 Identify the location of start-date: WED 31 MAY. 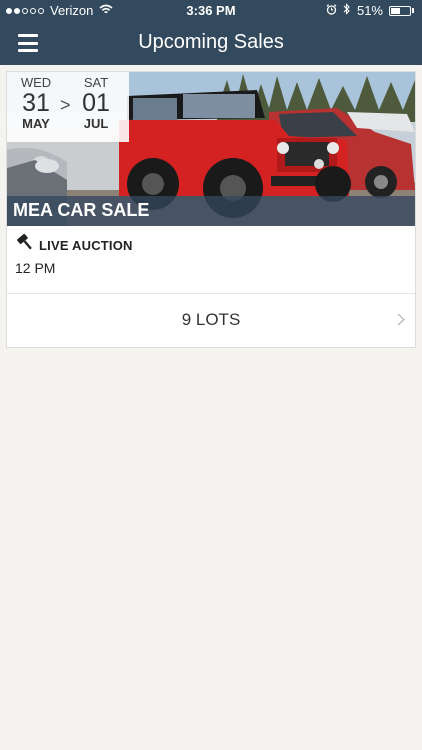
(36, 103).